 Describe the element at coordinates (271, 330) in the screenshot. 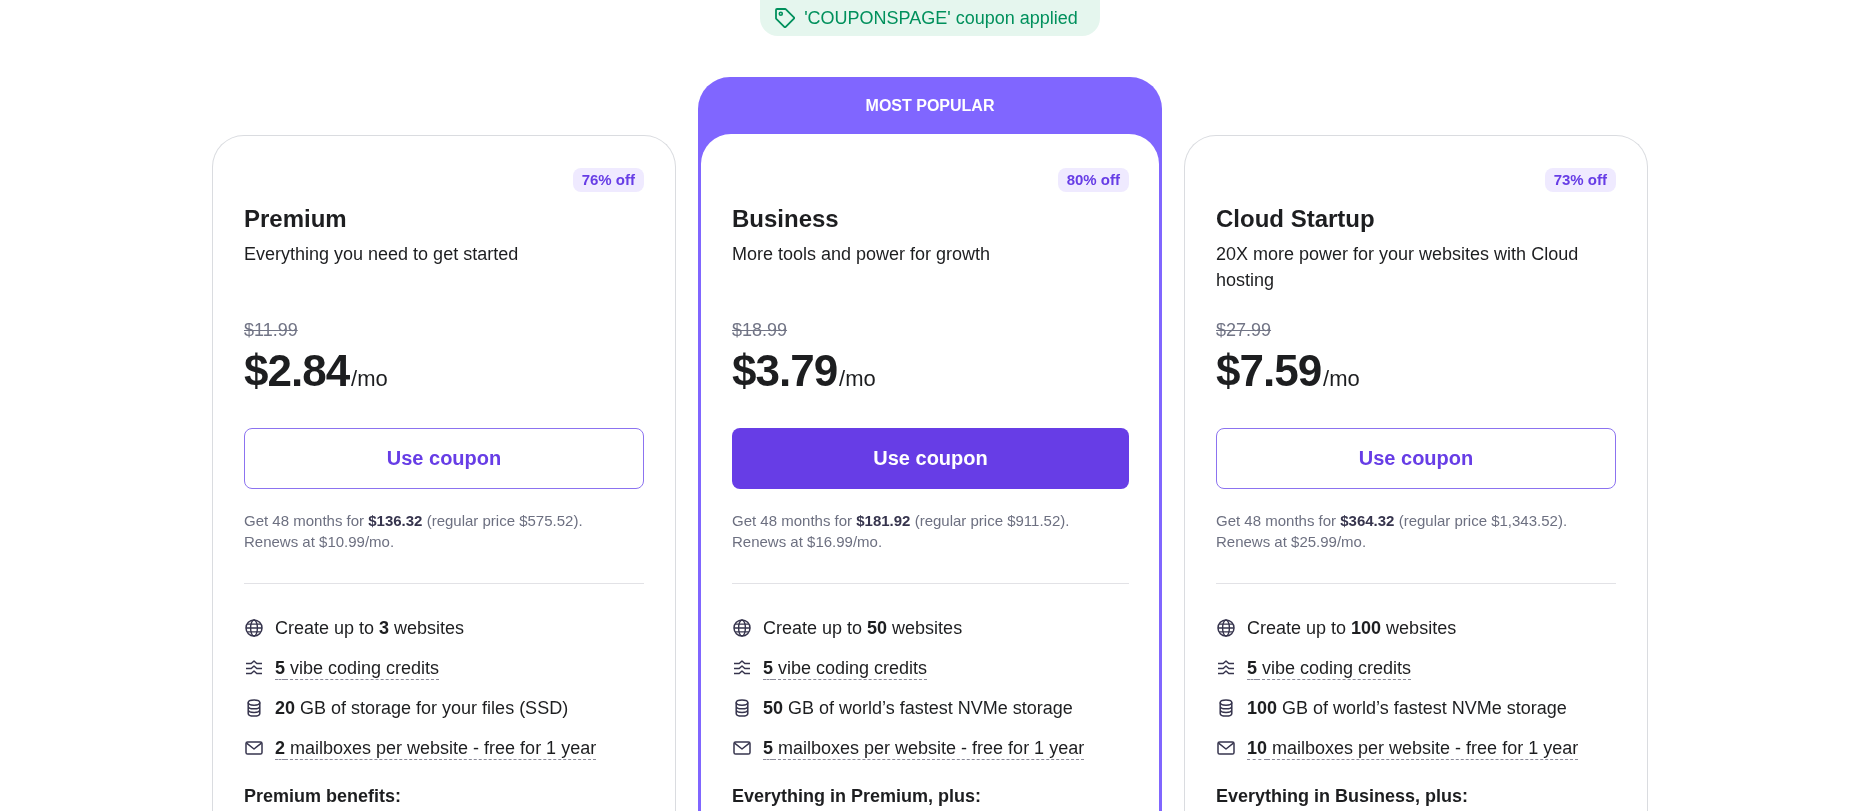

I see `old-price: $11.99` at that location.